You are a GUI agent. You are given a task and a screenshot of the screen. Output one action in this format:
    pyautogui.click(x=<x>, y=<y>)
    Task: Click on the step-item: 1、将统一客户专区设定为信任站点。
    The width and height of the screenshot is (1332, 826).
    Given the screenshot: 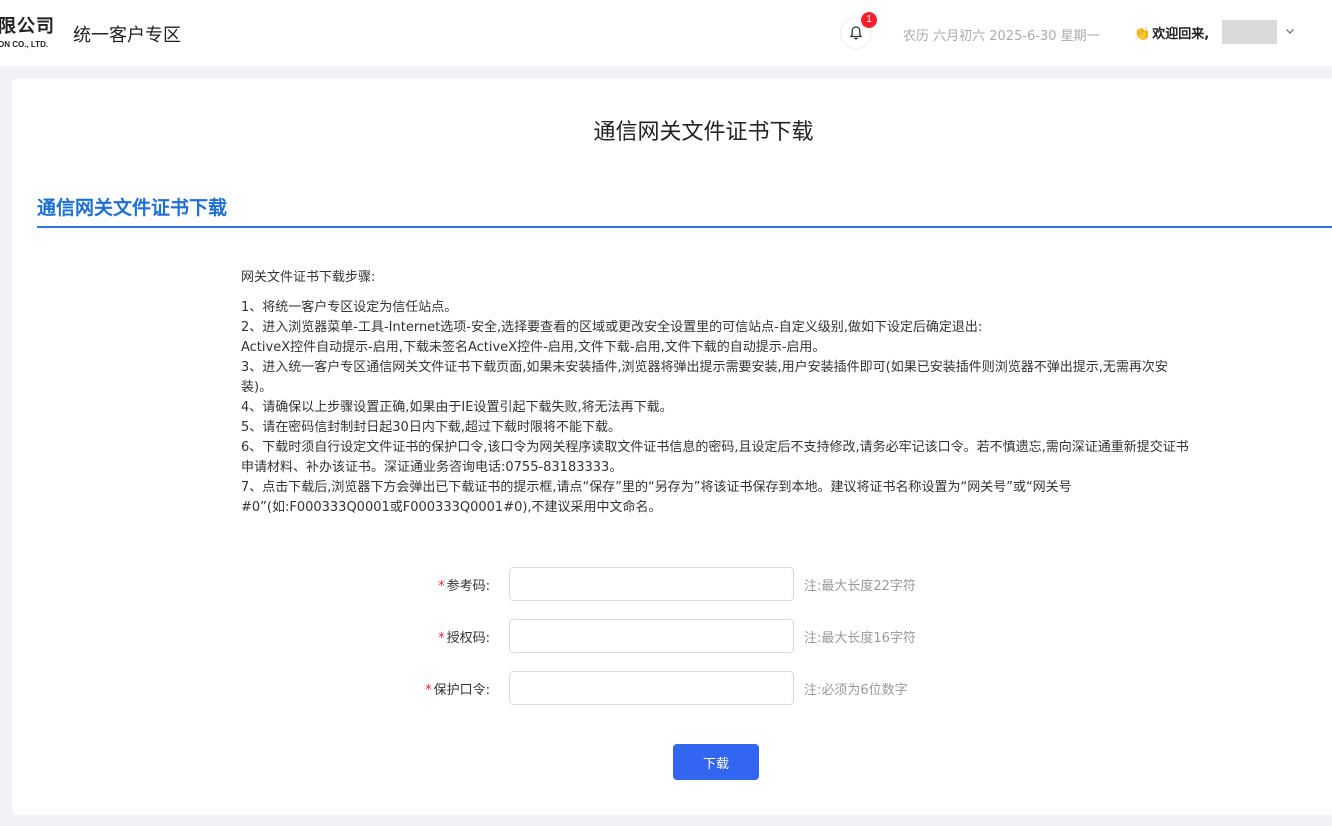 What is the action you would take?
    pyautogui.click(x=349, y=307)
    